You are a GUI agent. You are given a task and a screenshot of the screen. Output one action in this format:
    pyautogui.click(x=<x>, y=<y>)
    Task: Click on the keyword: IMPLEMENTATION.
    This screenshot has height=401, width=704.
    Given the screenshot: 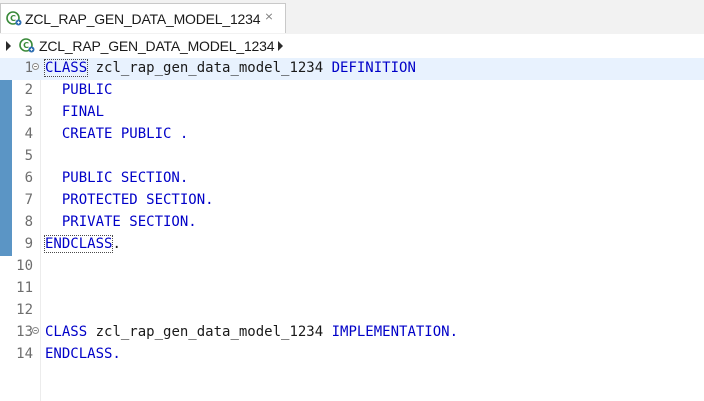 What is the action you would take?
    pyautogui.click(x=395, y=332)
    